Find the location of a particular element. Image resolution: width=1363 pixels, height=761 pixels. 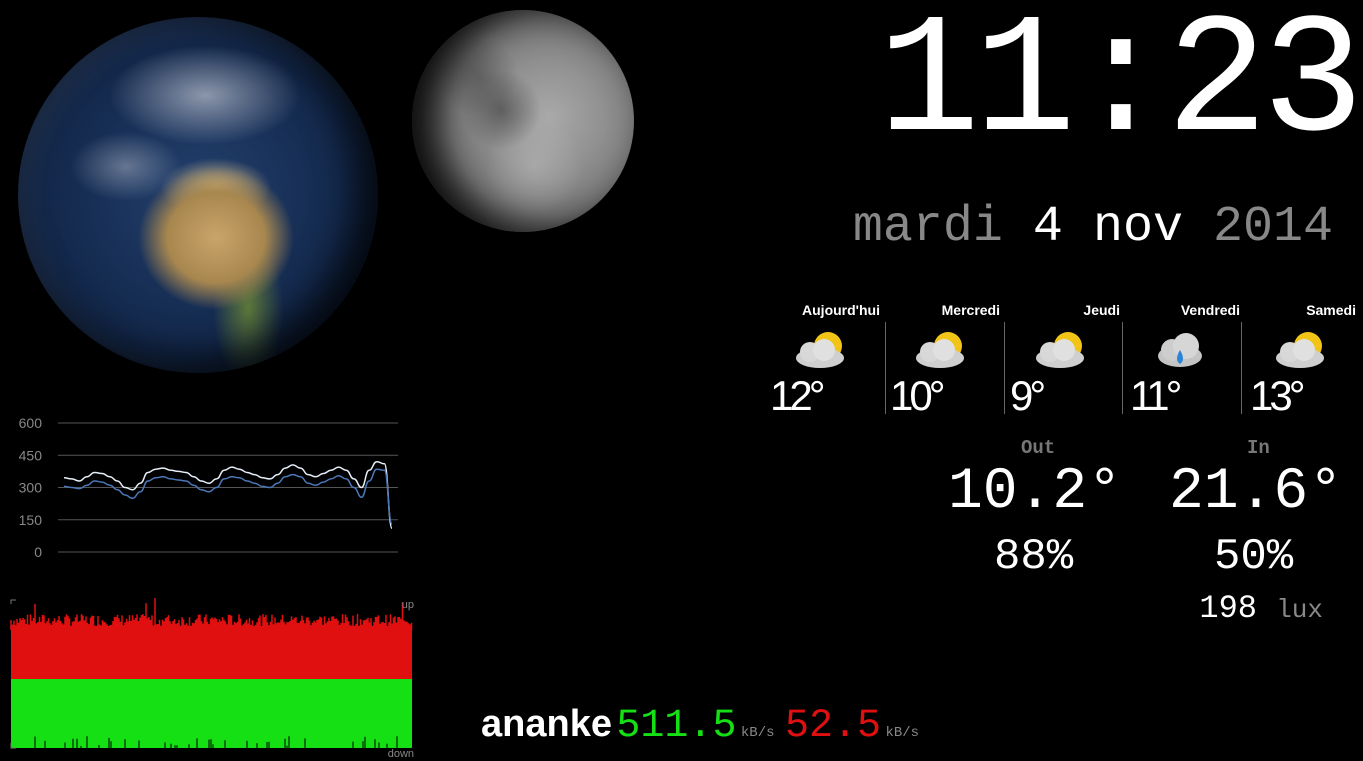

chart-ytick-label: 300 is located at coordinates (31, 488).